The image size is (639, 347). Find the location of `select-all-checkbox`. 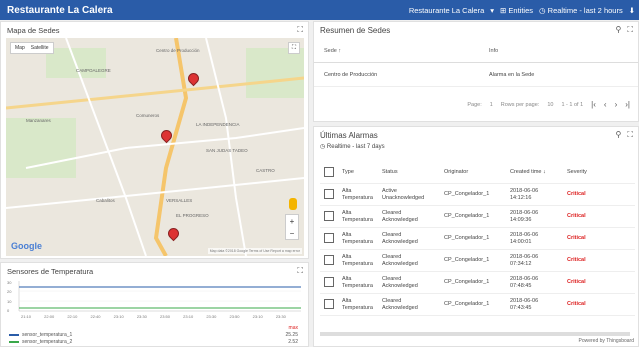

select-all-checkbox is located at coordinates (329, 172).